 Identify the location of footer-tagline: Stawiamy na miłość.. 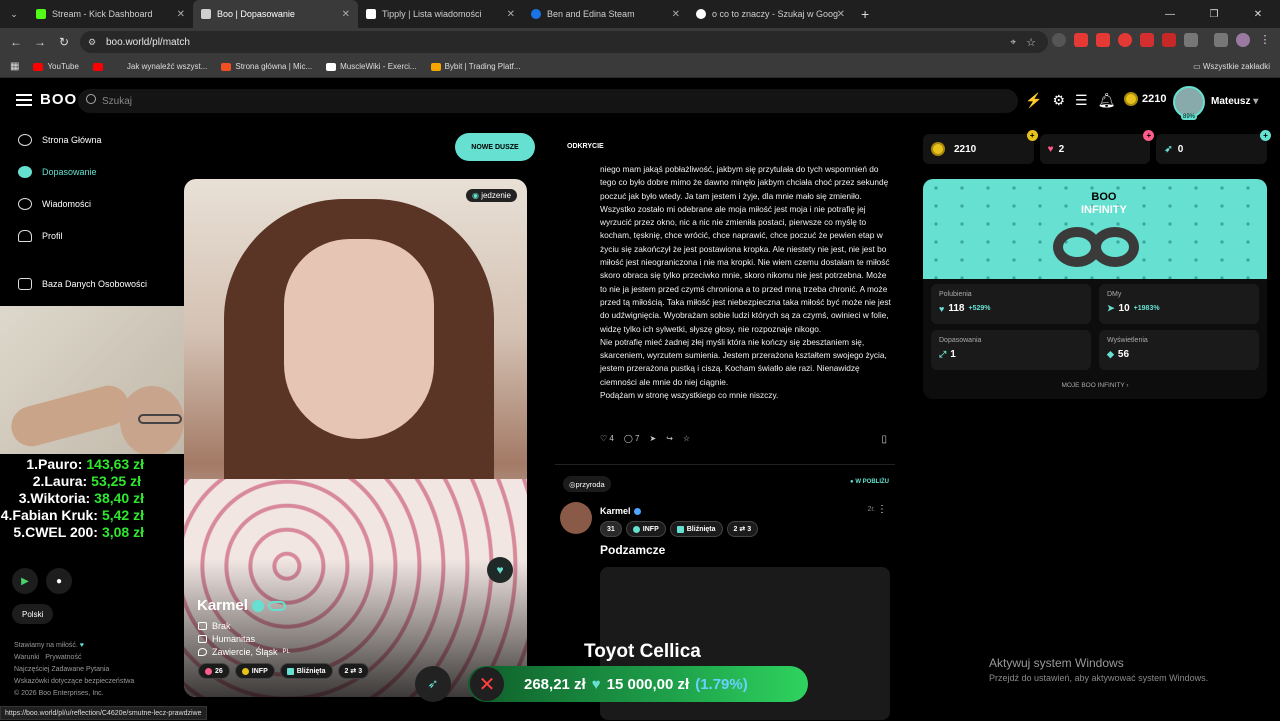
(46, 645).